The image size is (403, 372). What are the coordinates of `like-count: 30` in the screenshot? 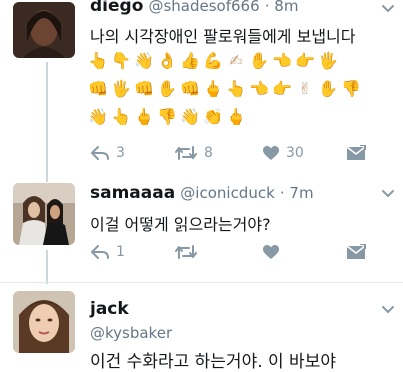 It's located at (295, 153).